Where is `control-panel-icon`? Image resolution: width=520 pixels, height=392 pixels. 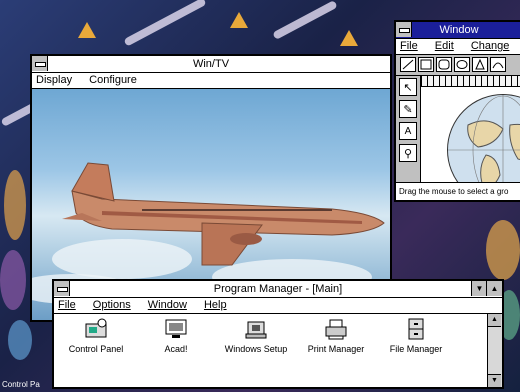
control-panel-icon is located at coordinates (96, 329).